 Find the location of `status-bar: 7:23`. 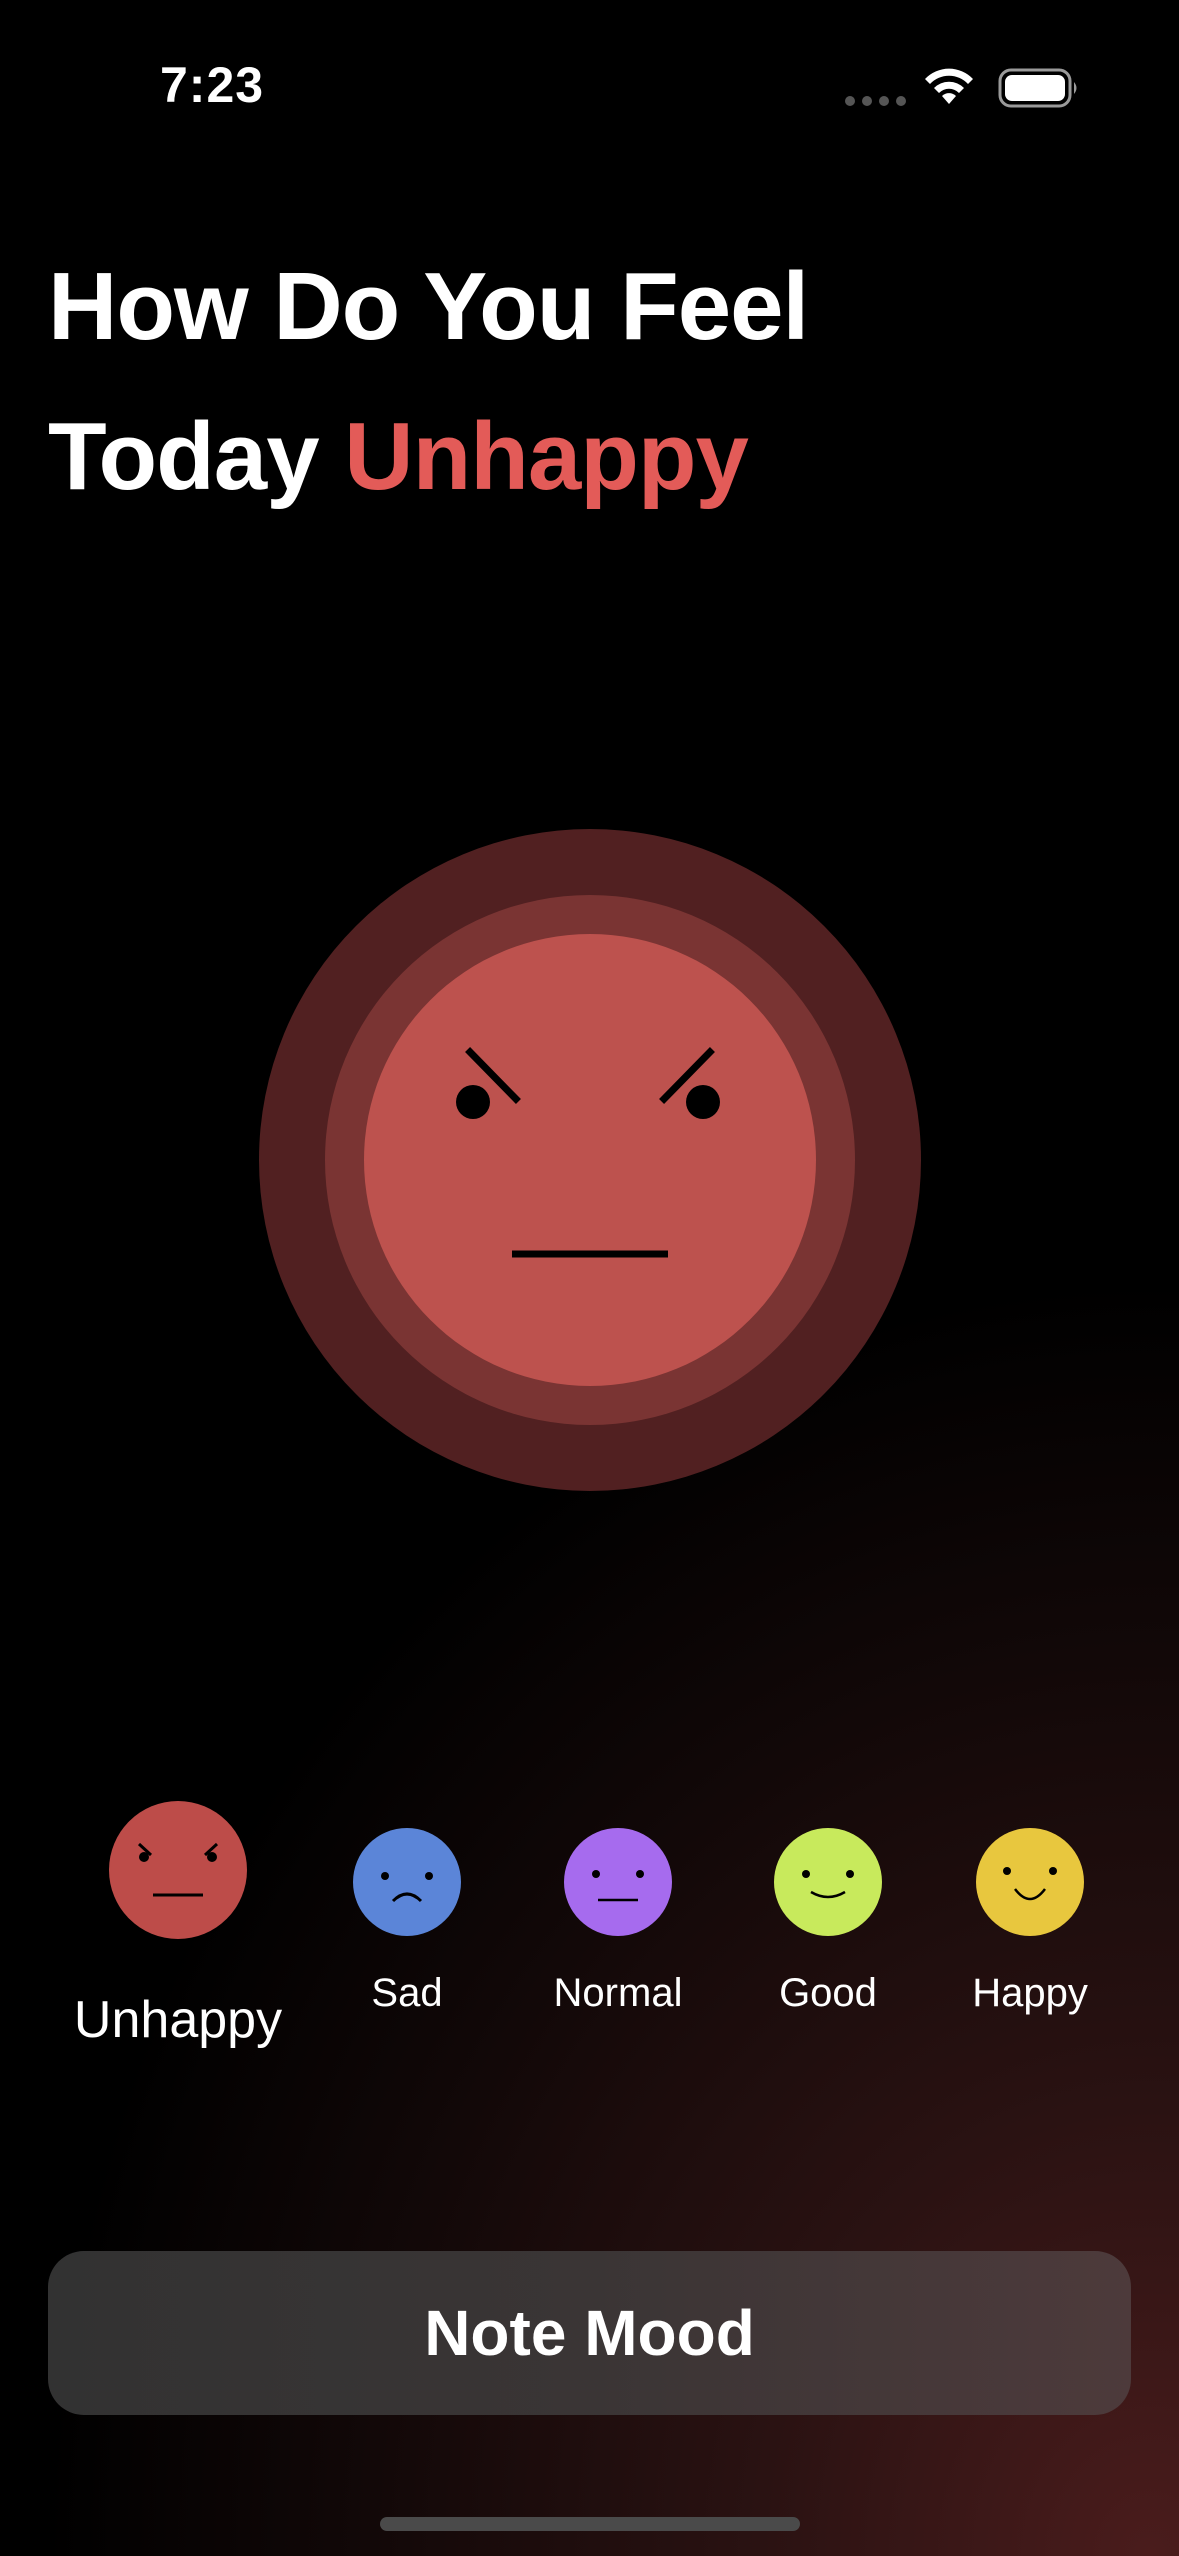

status-bar: 7:23 is located at coordinates (589, 85).